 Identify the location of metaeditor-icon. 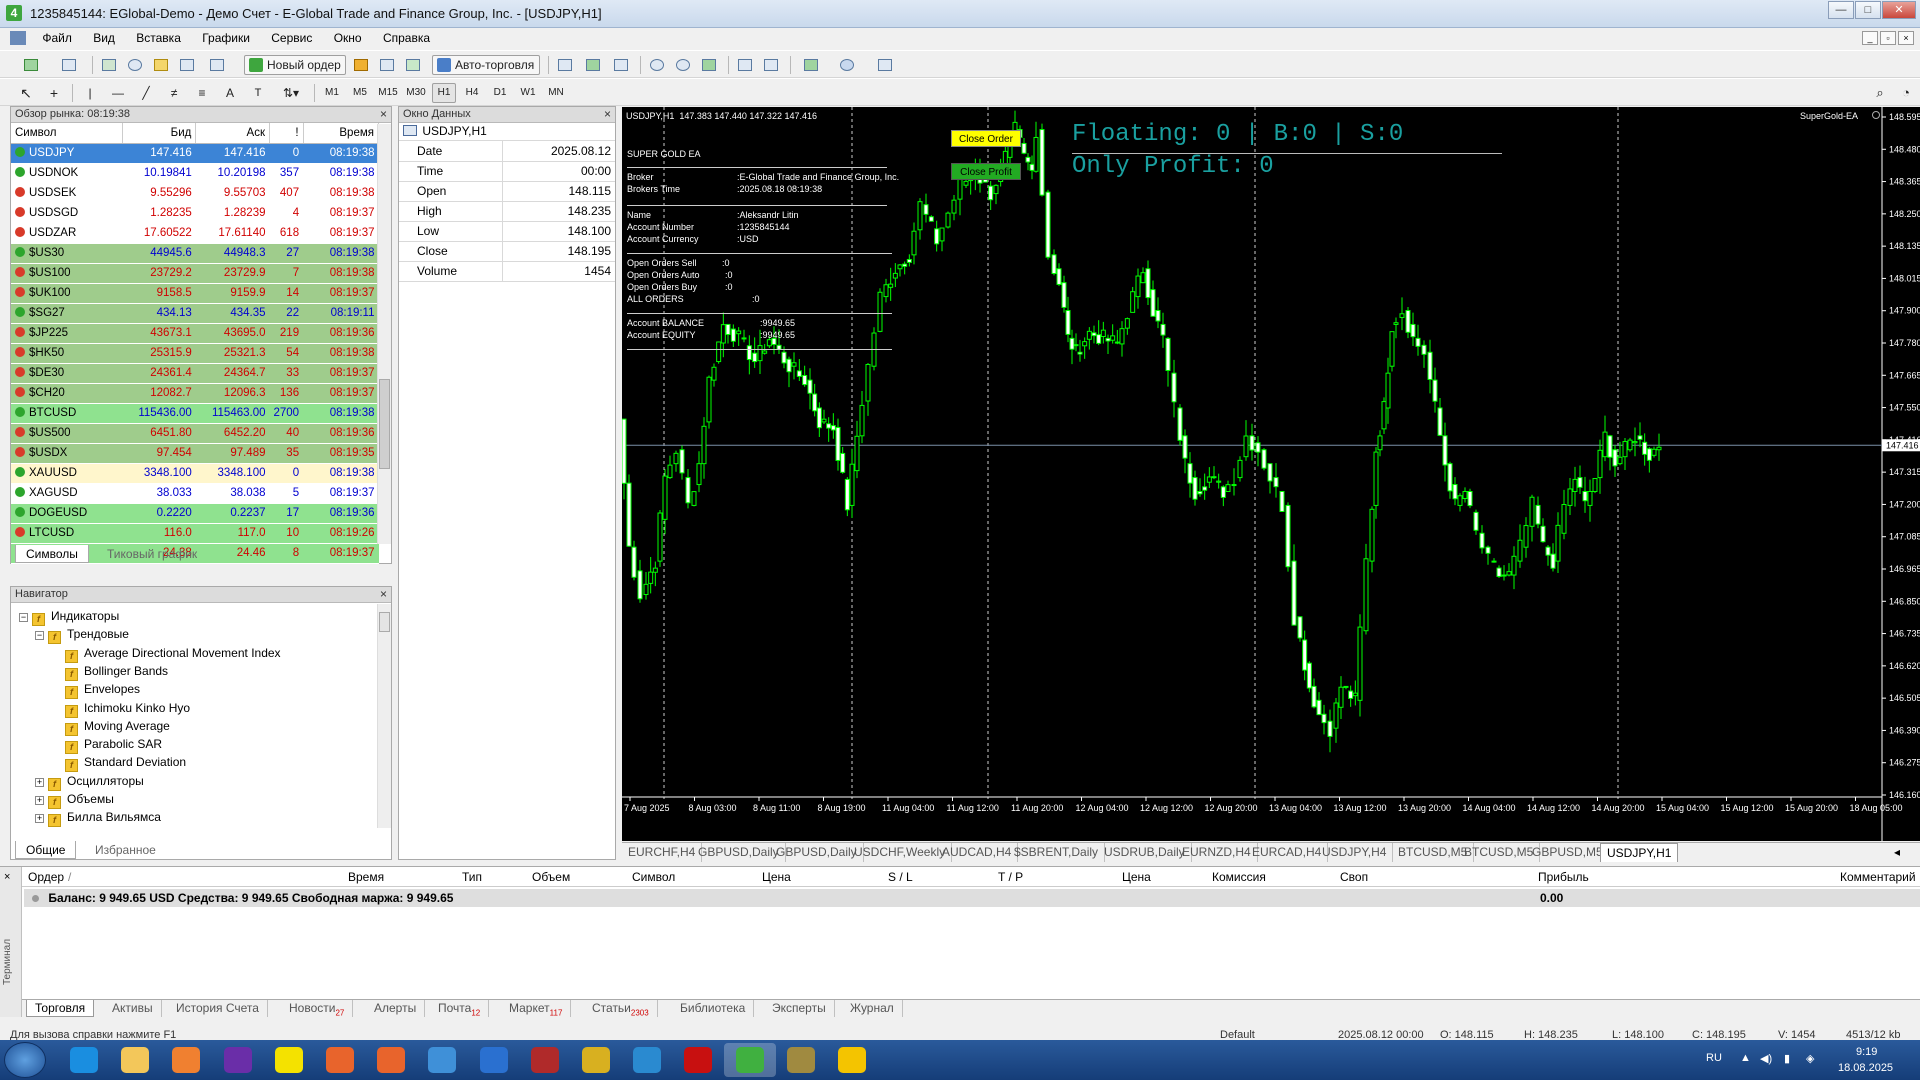
(361, 65).